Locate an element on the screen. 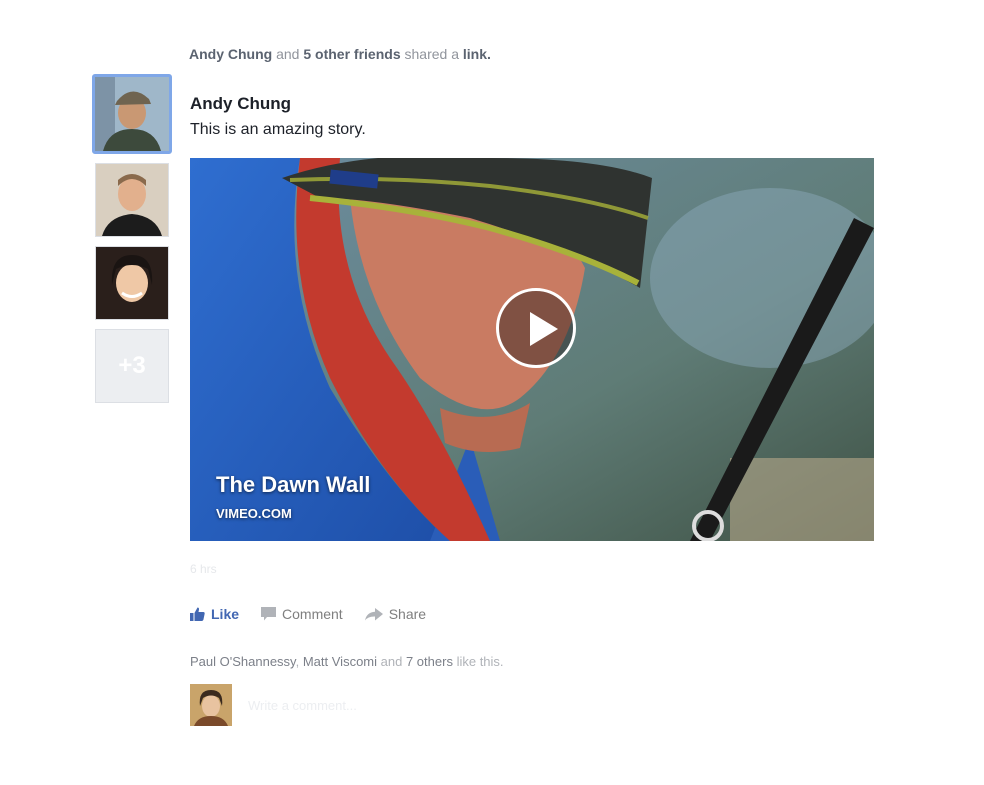 The image size is (984, 785). post-timestamp: 6 hrs is located at coordinates (203, 569).